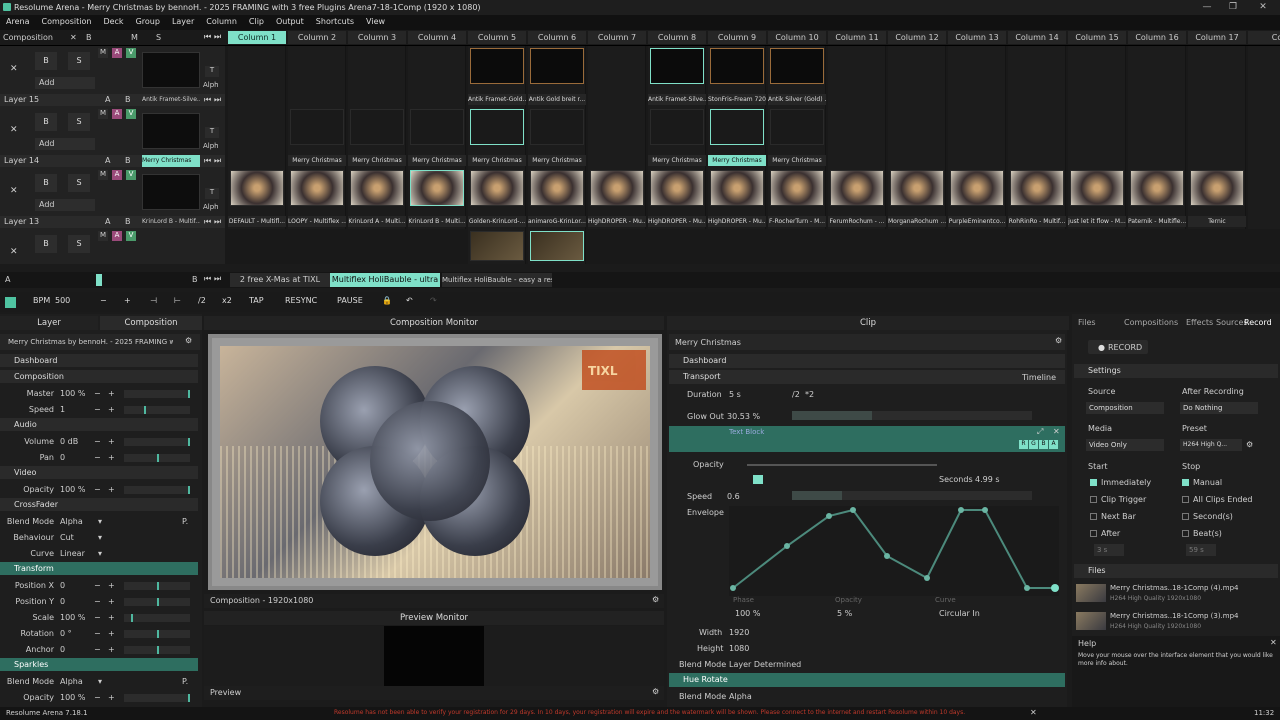 Image resolution: width=1280 pixels, height=720 pixels. I want to click on layer-t-button: T, so click(212, 132).